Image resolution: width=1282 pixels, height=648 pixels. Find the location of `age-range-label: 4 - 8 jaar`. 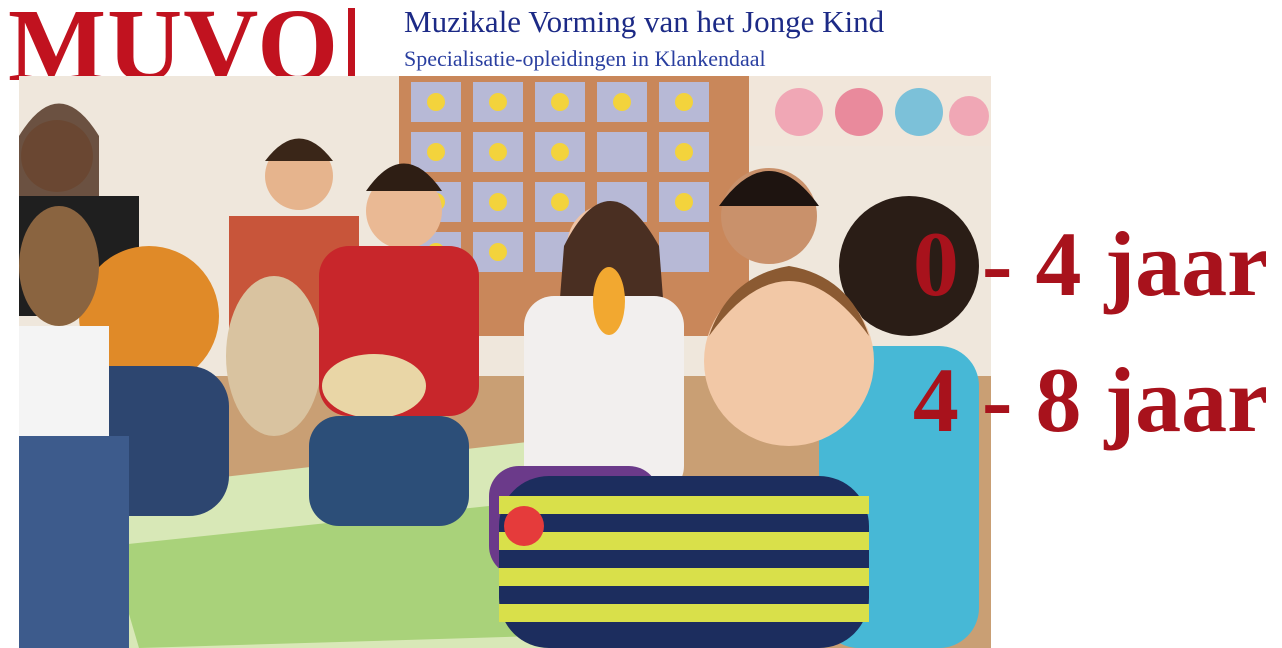

age-range-label: 4 - 8 jaar is located at coordinates (1090, 400).